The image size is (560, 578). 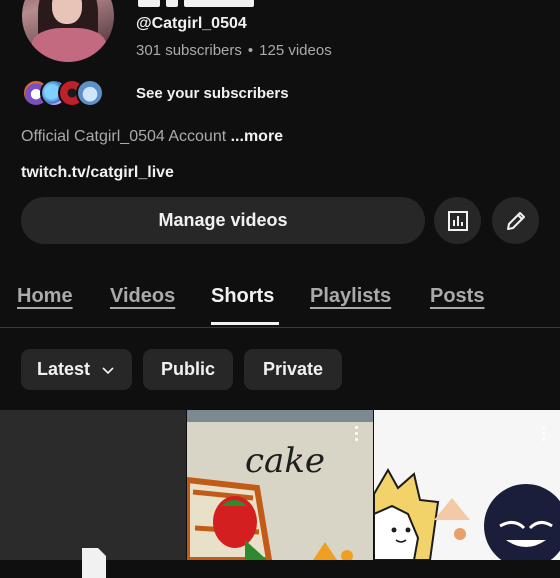 I want to click on cat-drawing-thumbnail, so click(x=467, y=485).